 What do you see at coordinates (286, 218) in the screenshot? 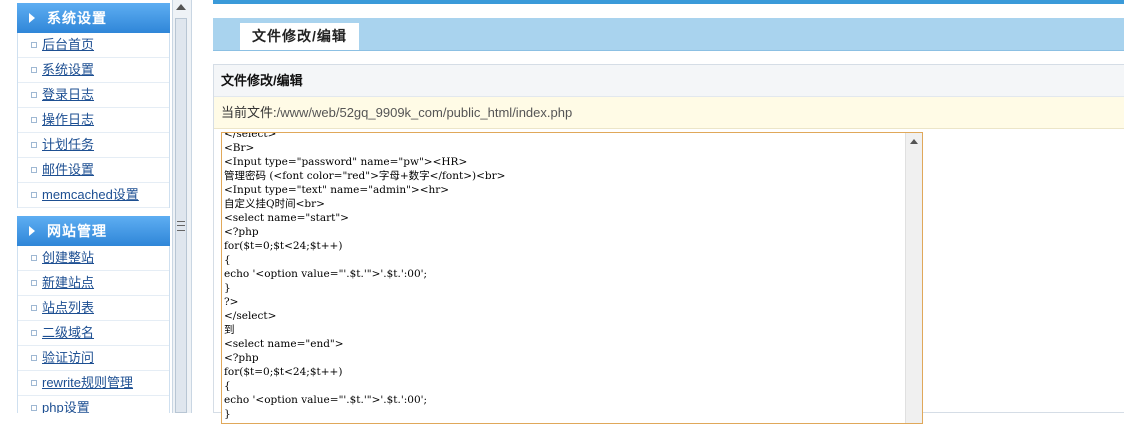
I see `code-line: <select name="start">` at bounding box center [286, 218].